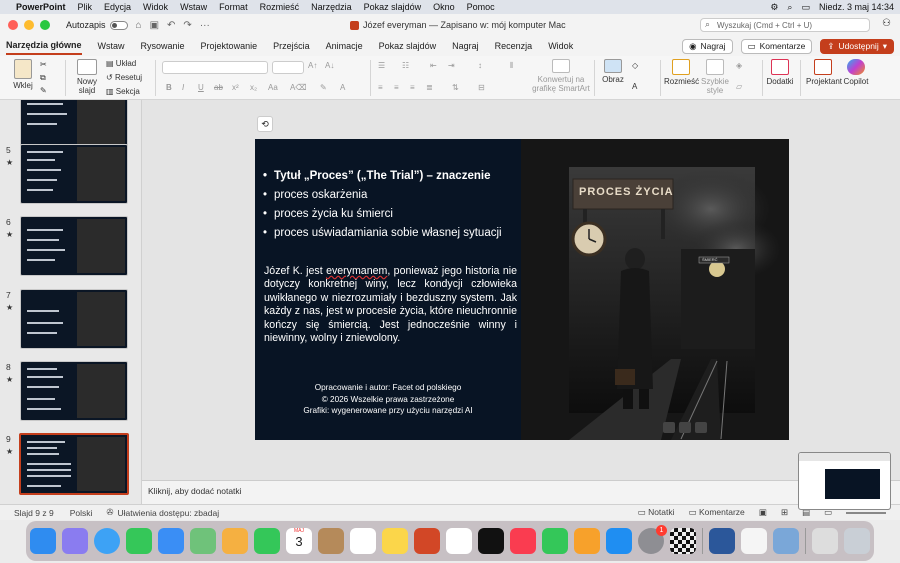  What do you see at coordinates (395, 541) in the screenshot?
I see `notes-app-icon` at bounding box center [395, 541].